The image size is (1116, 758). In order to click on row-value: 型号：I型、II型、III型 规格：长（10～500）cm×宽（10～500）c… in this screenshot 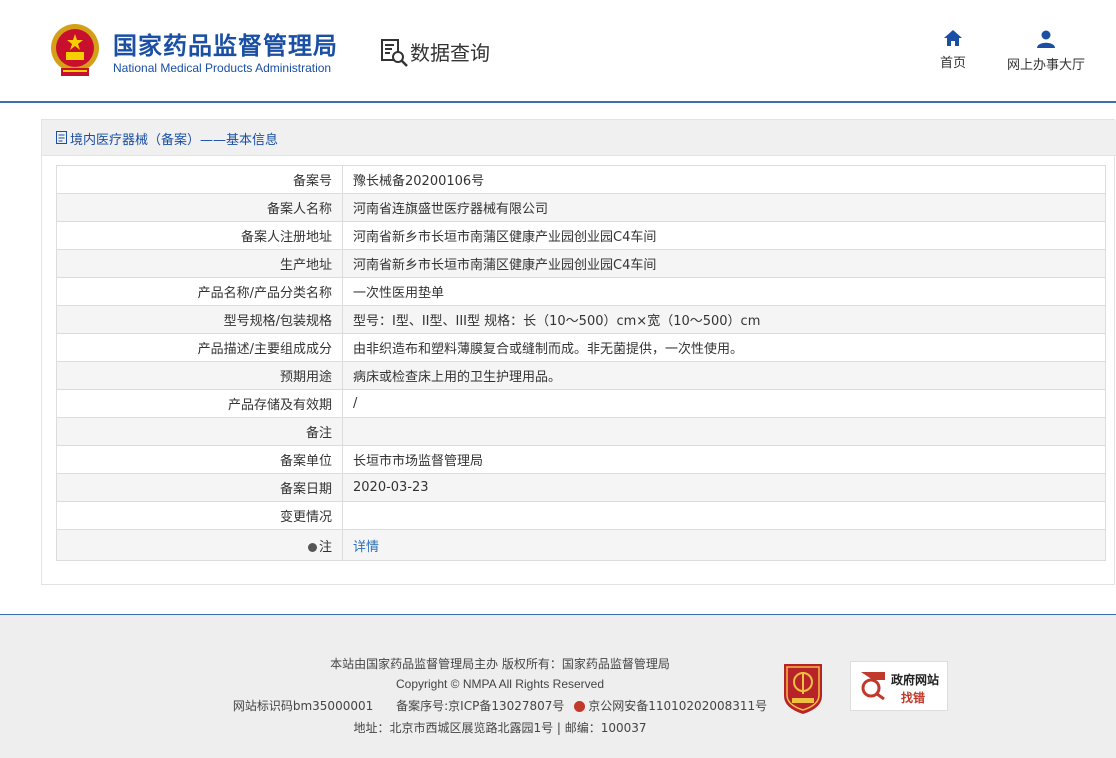, I will do `click(724, 319)`.